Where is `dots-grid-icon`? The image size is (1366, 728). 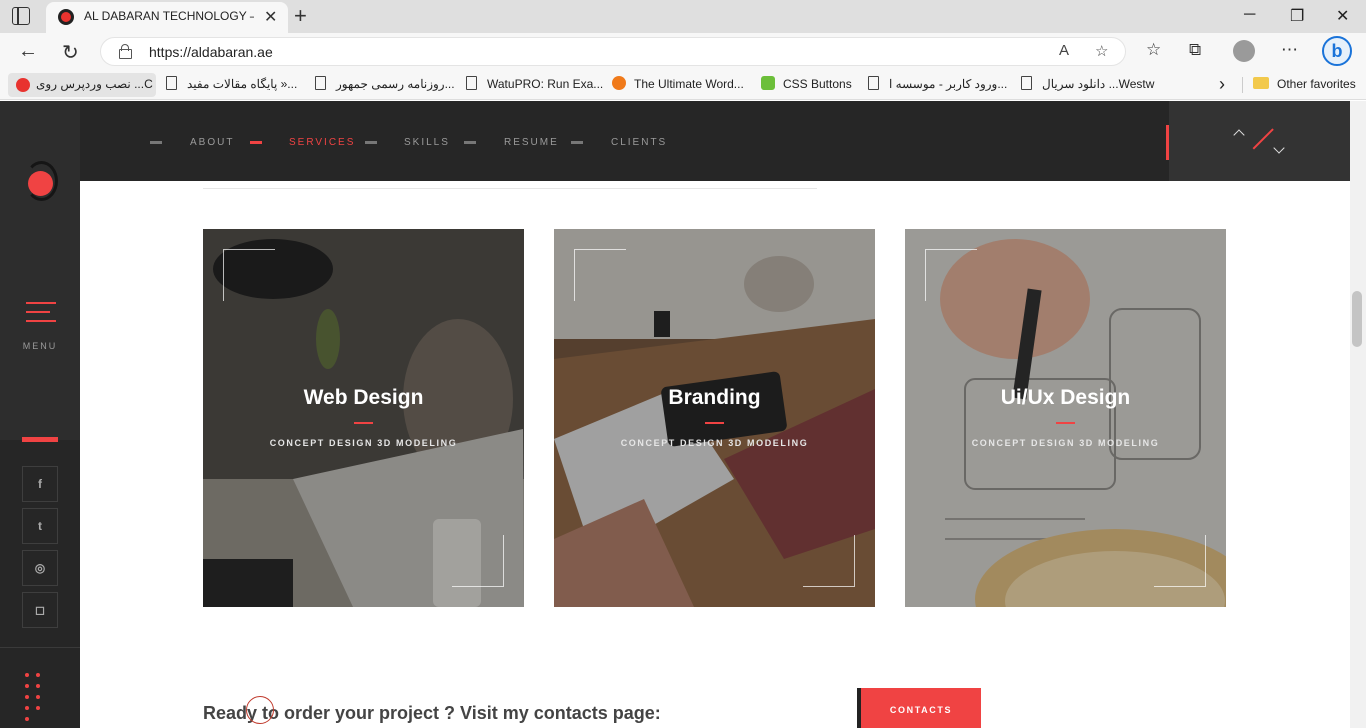
dots-grid-icon is located at coordinates (41, 700).